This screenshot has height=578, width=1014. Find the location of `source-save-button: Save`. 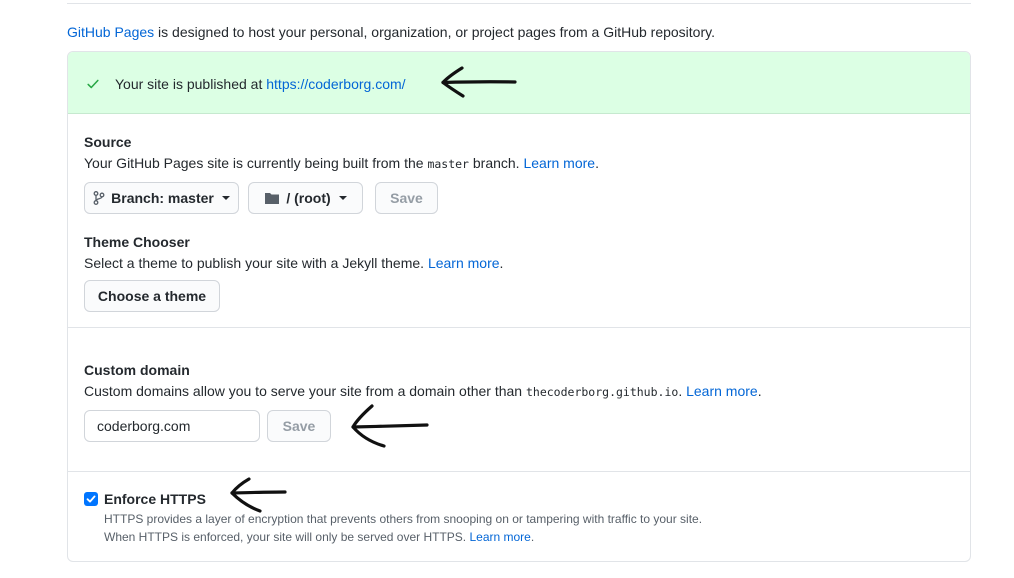

source-save-button: Save is located at coordinates (406, 198).